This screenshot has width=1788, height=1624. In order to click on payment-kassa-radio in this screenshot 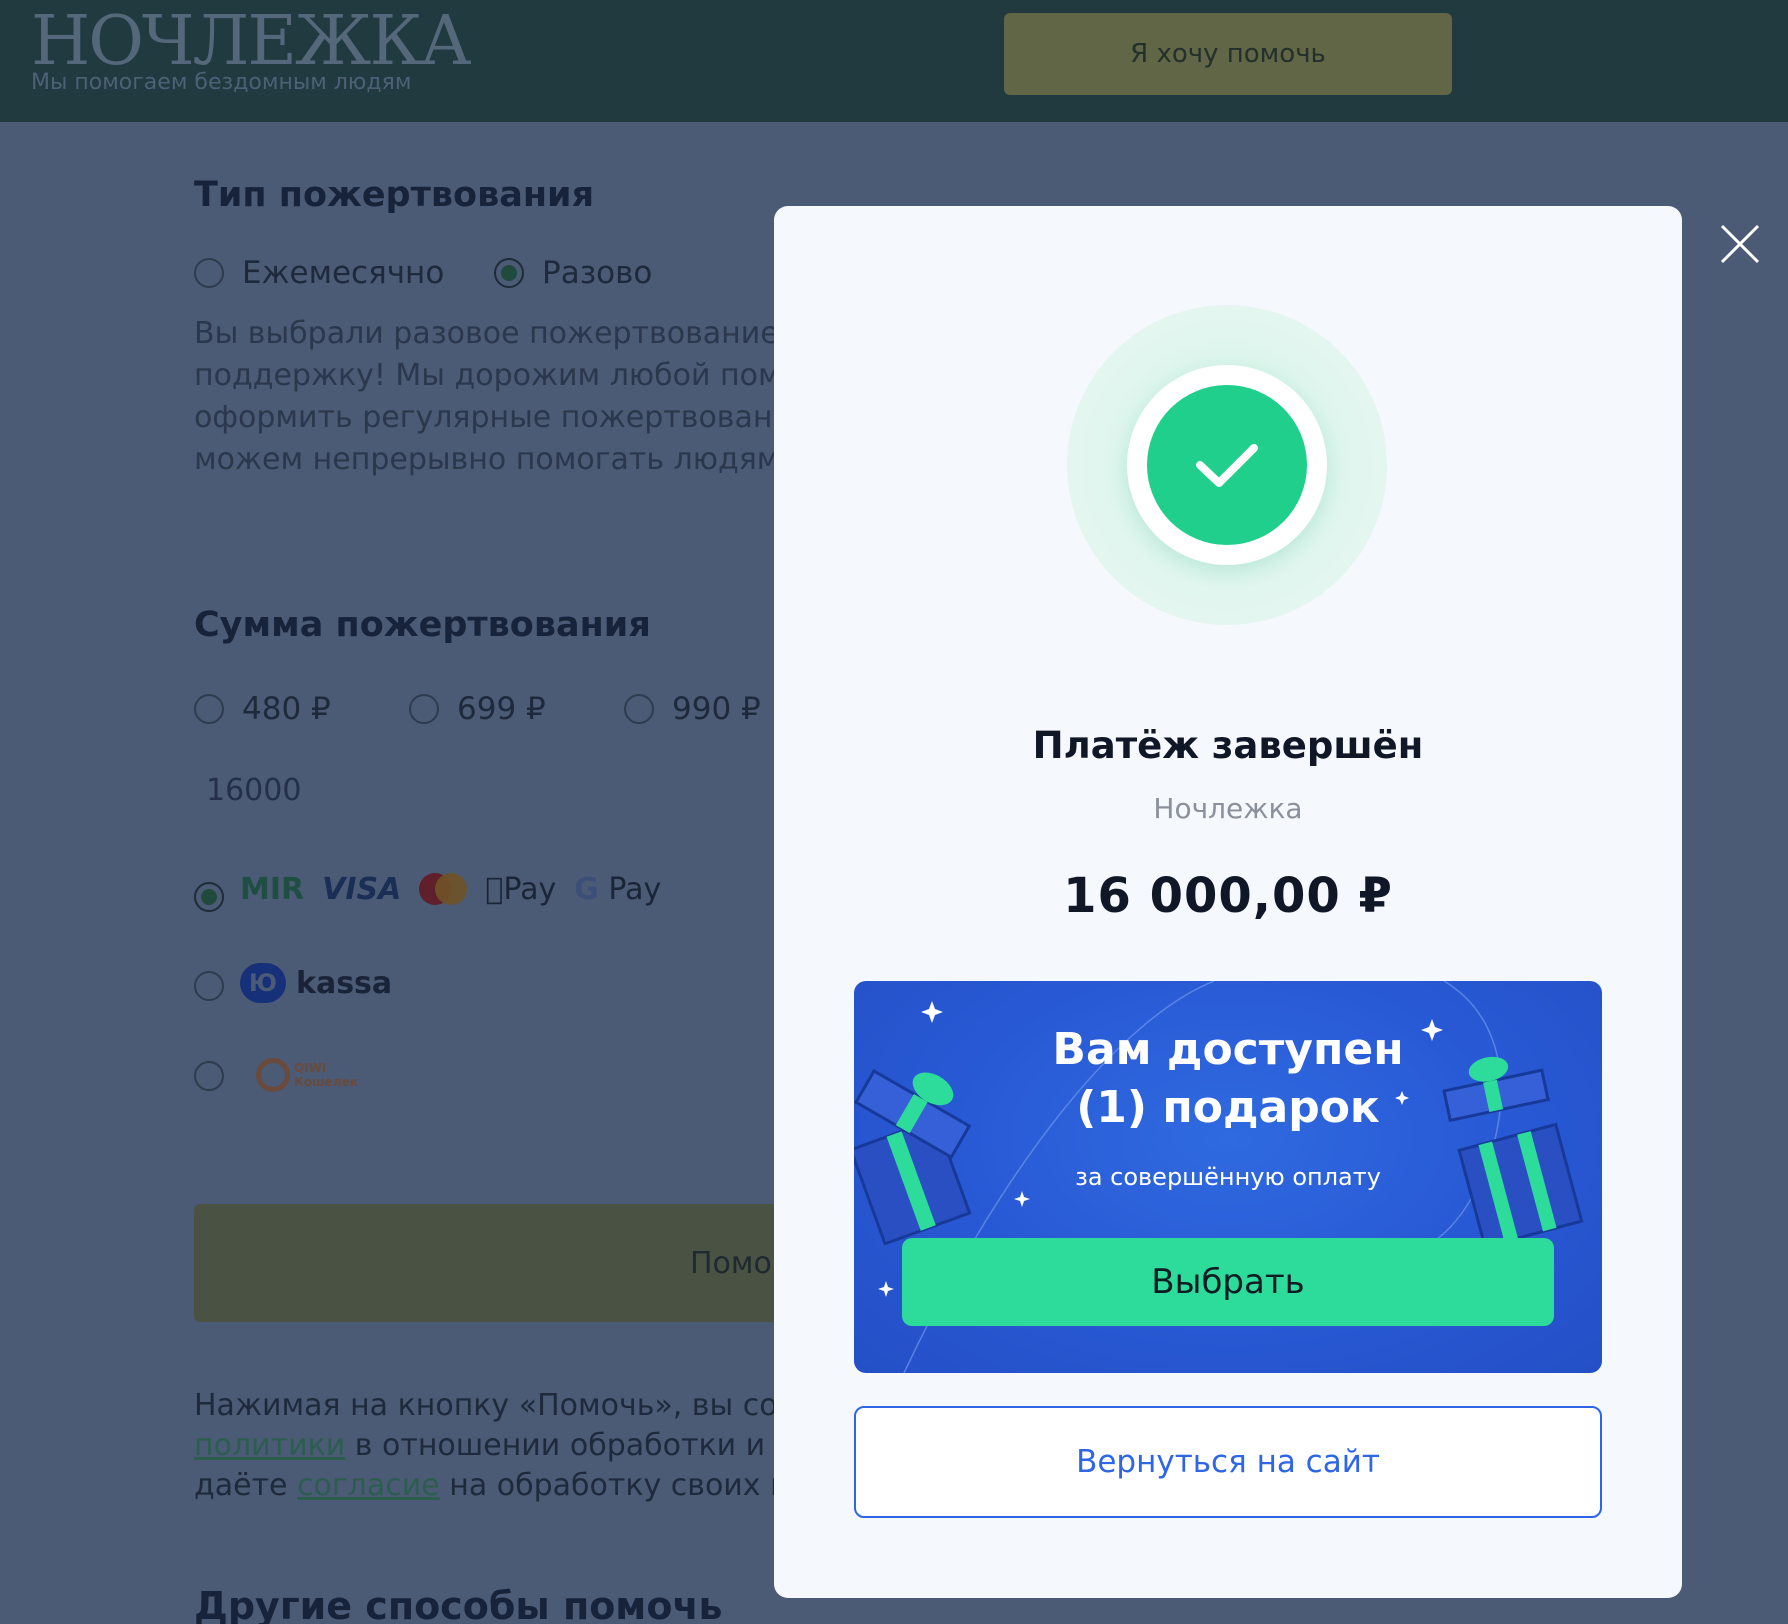, I will do `click(209, 986)`.